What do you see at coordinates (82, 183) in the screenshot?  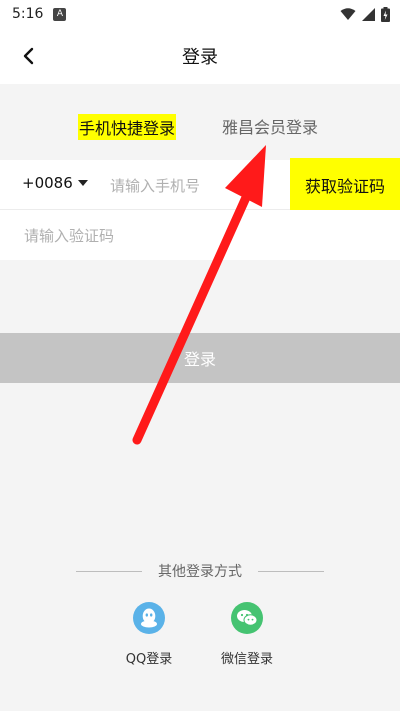 I see `caret-down-icon` at bounding box center [82, 183].